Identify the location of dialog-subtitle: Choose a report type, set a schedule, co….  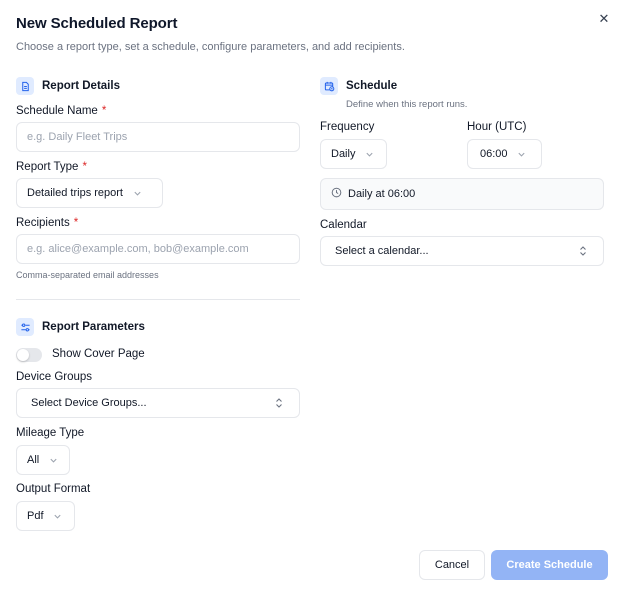
(210, 47).